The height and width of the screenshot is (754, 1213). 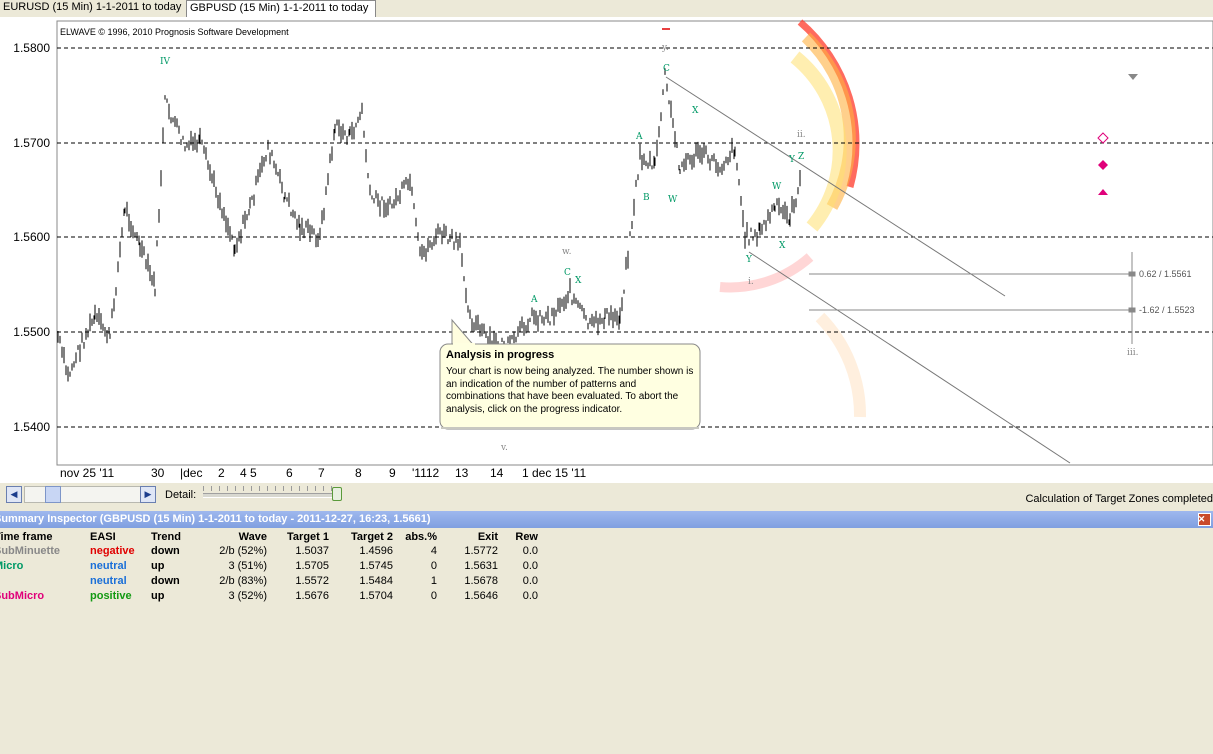 What do you see at coordinates (271, 495) in the screenshot?
I see `detail-slider-track` at bounding box center [271, 495].